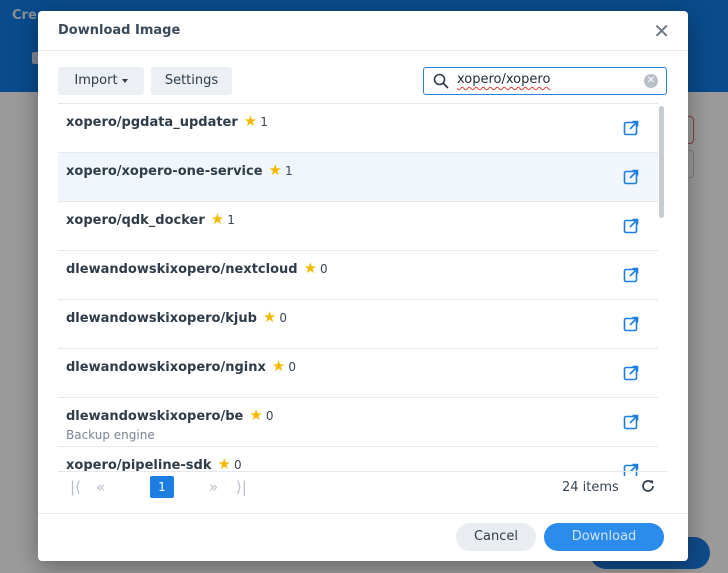 The width and height of the screenshot is (728, 573). I want to click on first-page-icon: |⟨, so click(75, 487).